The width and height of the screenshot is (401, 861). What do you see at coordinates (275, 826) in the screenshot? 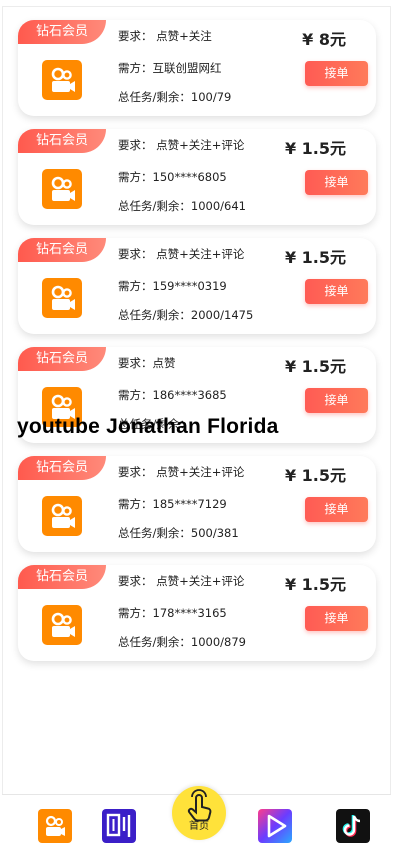
I see `video-app-tab-icon` at bounding box center [275, 826].